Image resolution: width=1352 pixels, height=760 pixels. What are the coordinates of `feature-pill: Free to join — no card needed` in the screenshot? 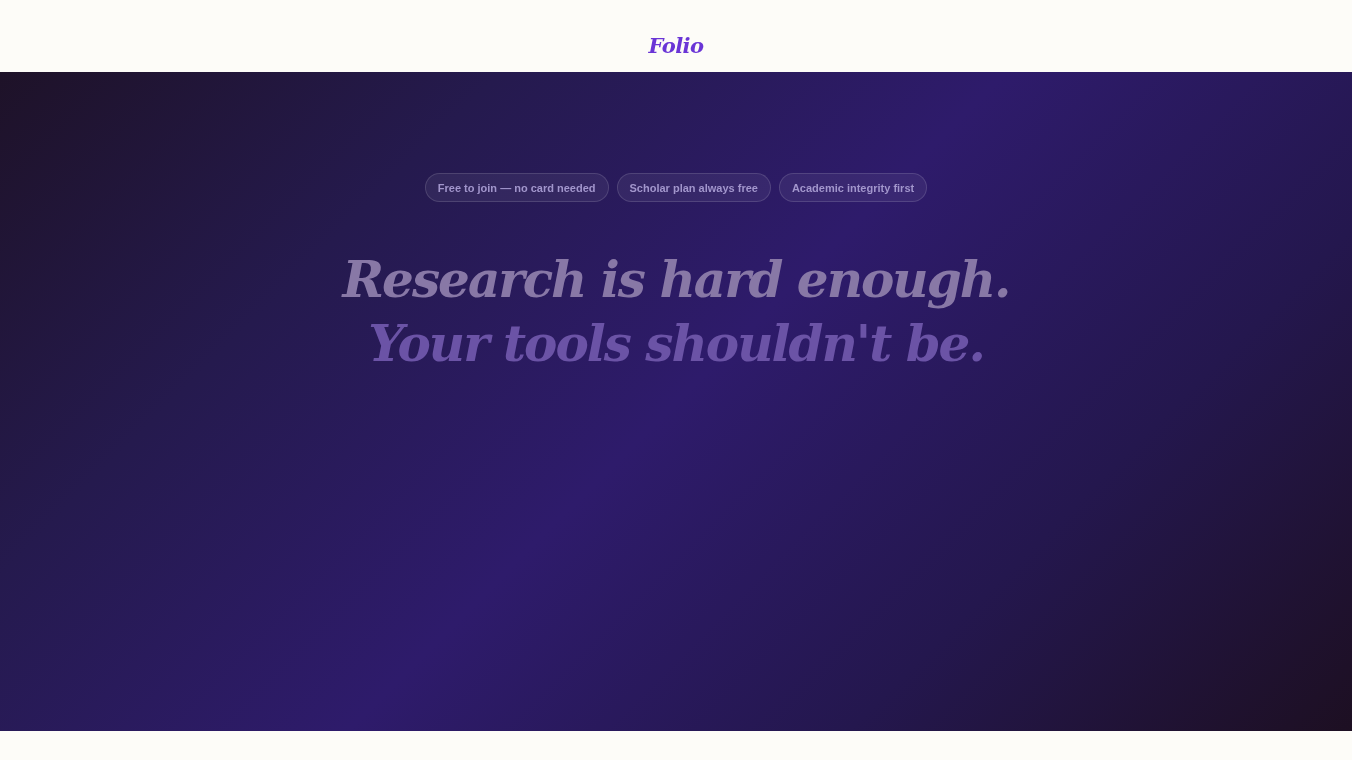 It's located at (516, 187).